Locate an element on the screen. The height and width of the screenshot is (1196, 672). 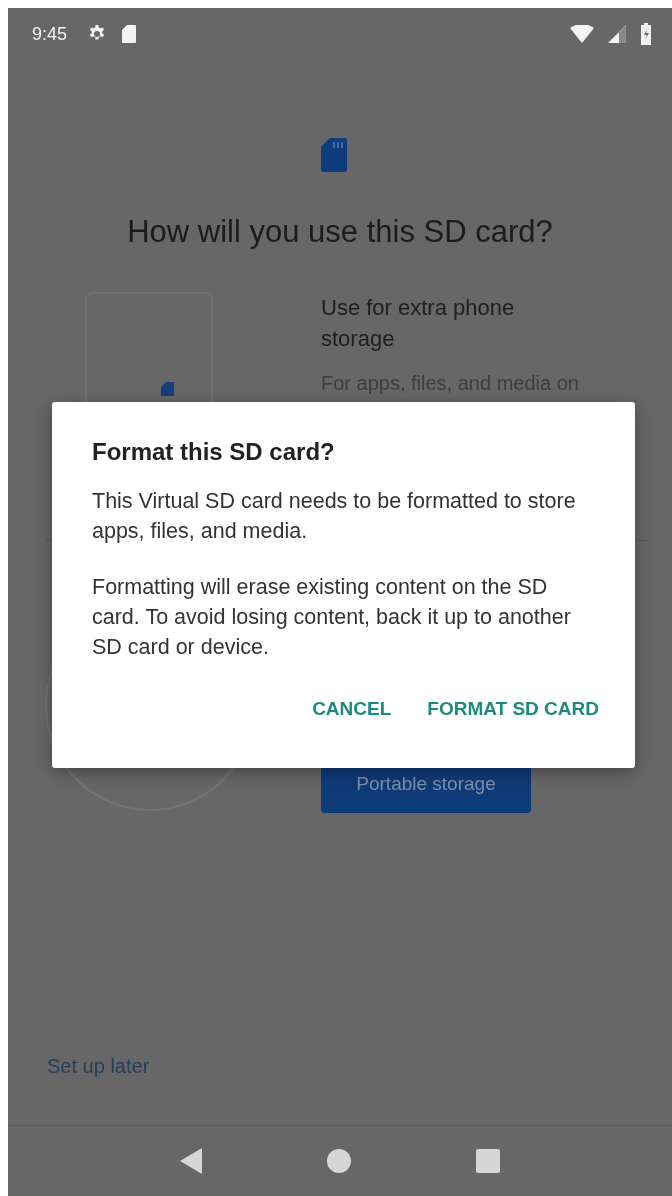
dialog-message: Formatting will erase existing content on the SD card. To avoid losing content, back it up to another SD card or device. is located at coordinates (332, 617).